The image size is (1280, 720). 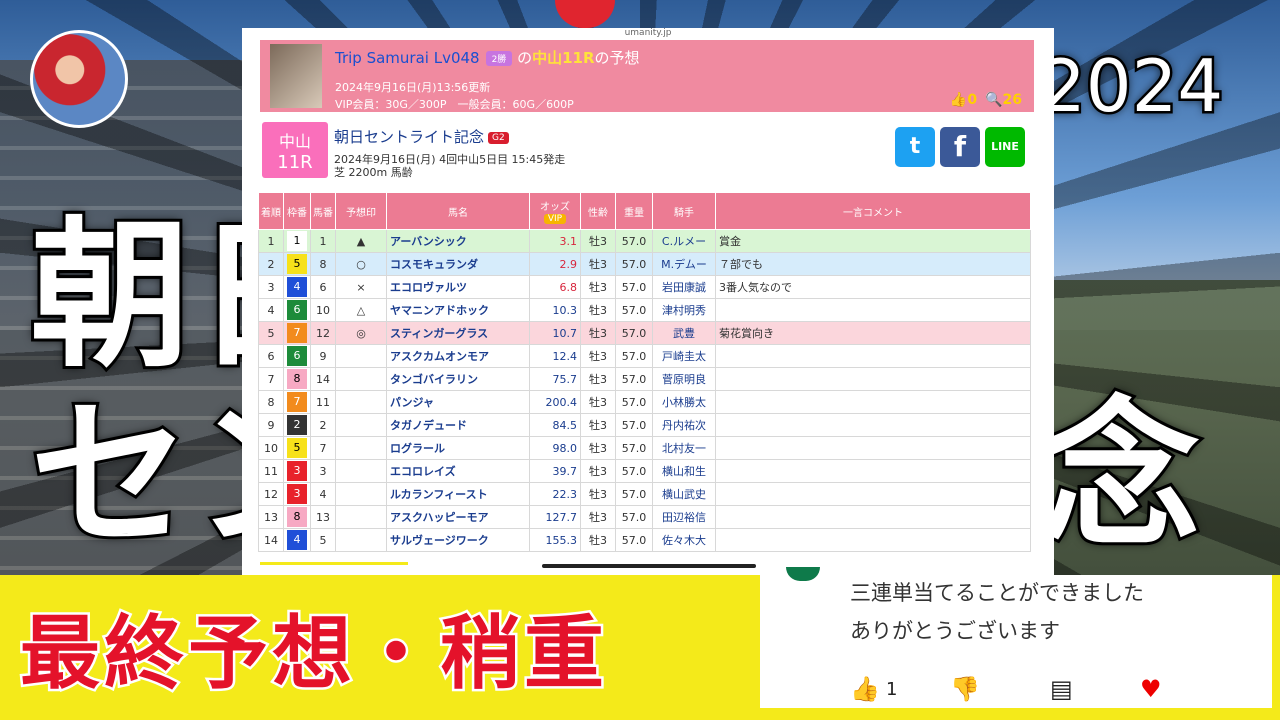 What do you see at coordinates (458, 448) in the screenshot?
I see `horse-name-link: ログラール` at bounding box center [458, 448].